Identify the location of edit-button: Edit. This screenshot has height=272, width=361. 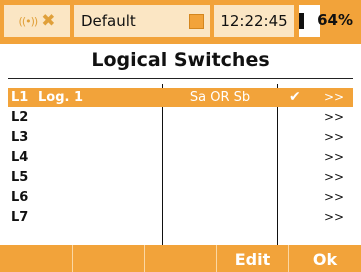
(252, 258).